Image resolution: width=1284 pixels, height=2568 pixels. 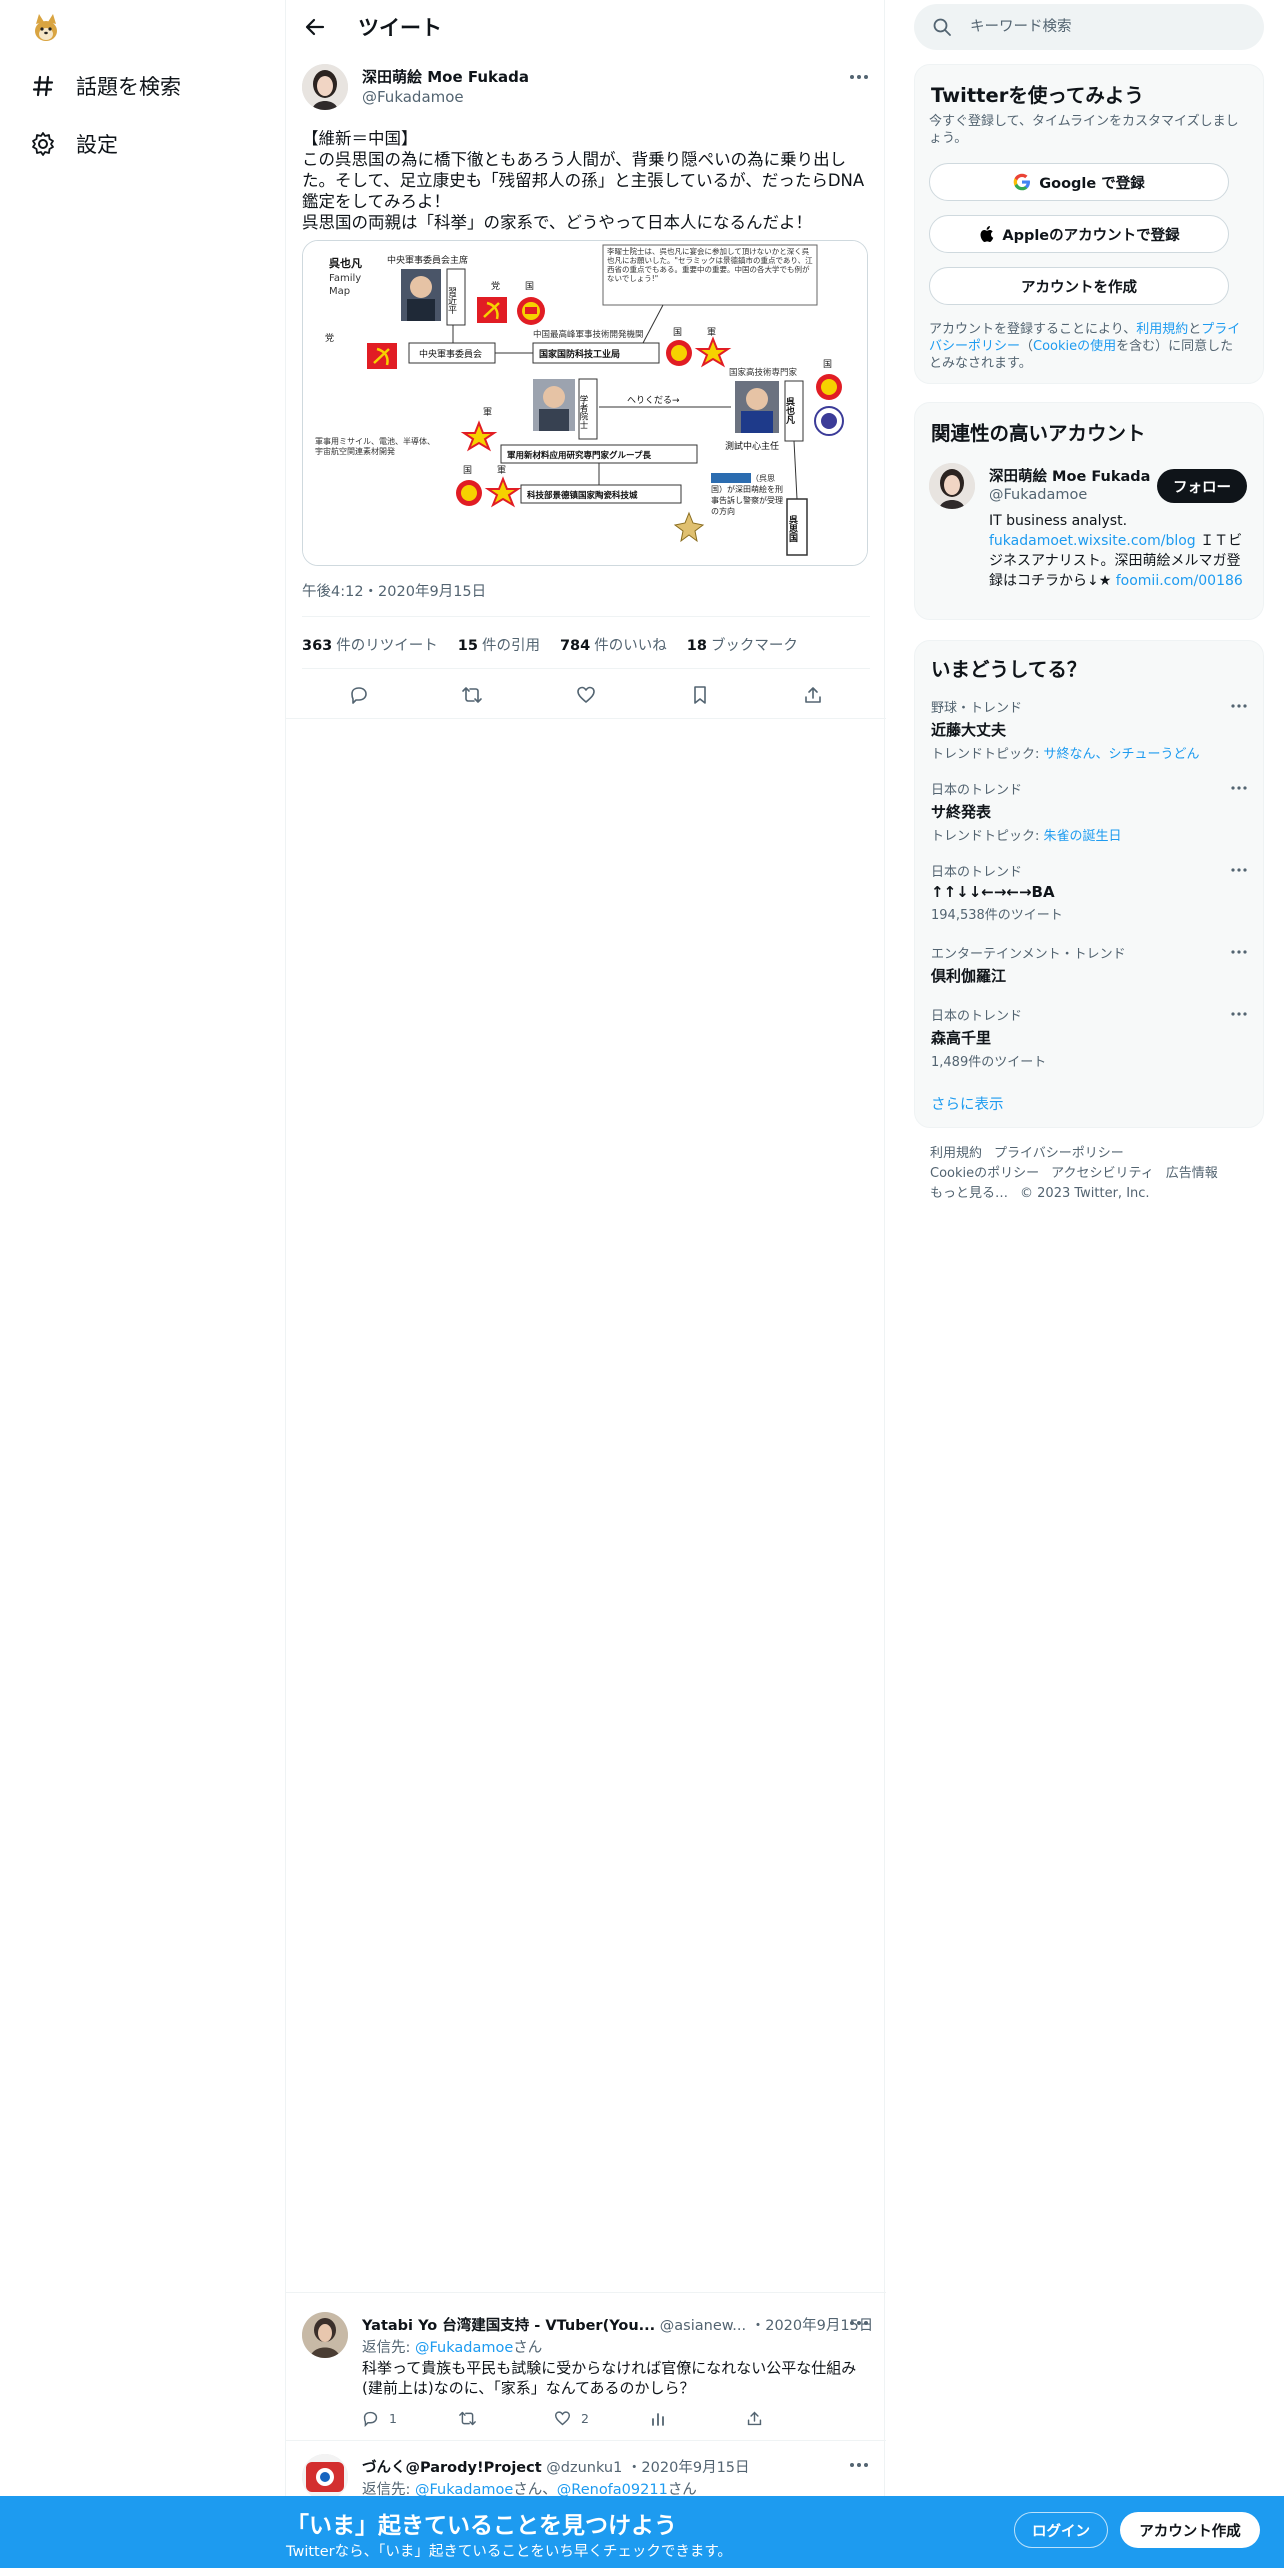 I want to click on map-label-party-1: 党, so click(x=495, y=286).